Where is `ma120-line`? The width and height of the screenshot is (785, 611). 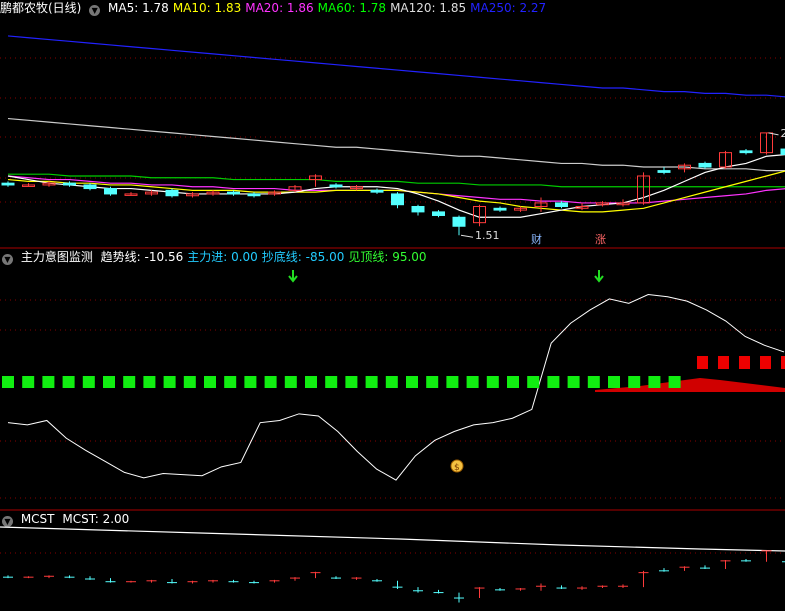
ma120-line is located at coordinates (396, 144).